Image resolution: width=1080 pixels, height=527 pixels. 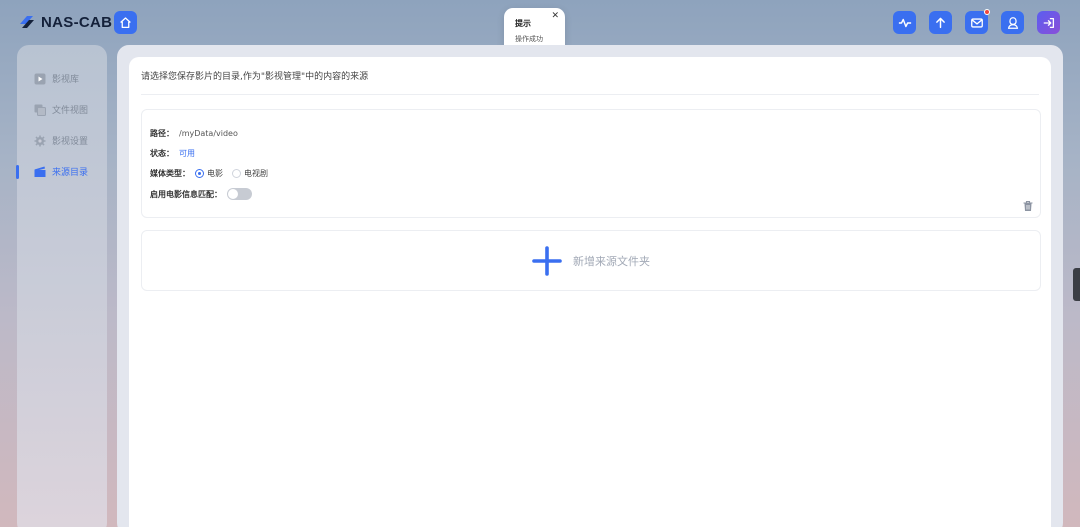 I want to click on clapperboard-icon, so click(x=40, y=172).